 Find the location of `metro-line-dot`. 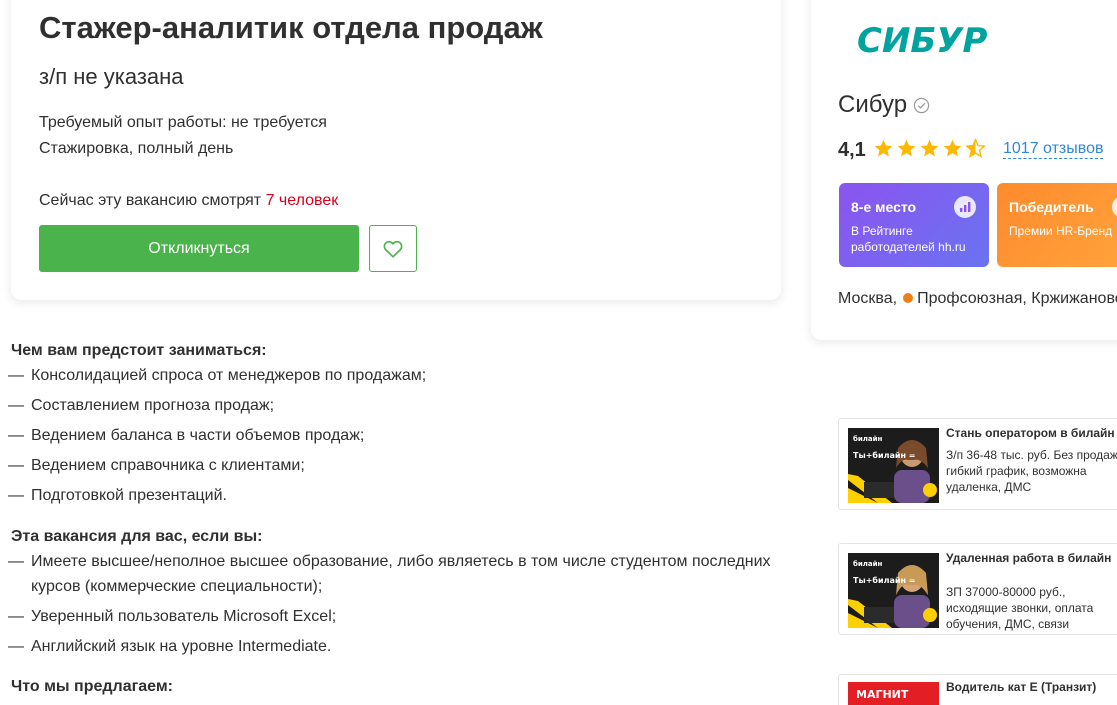

metro-line-dot is located at coordinates (908, 298).